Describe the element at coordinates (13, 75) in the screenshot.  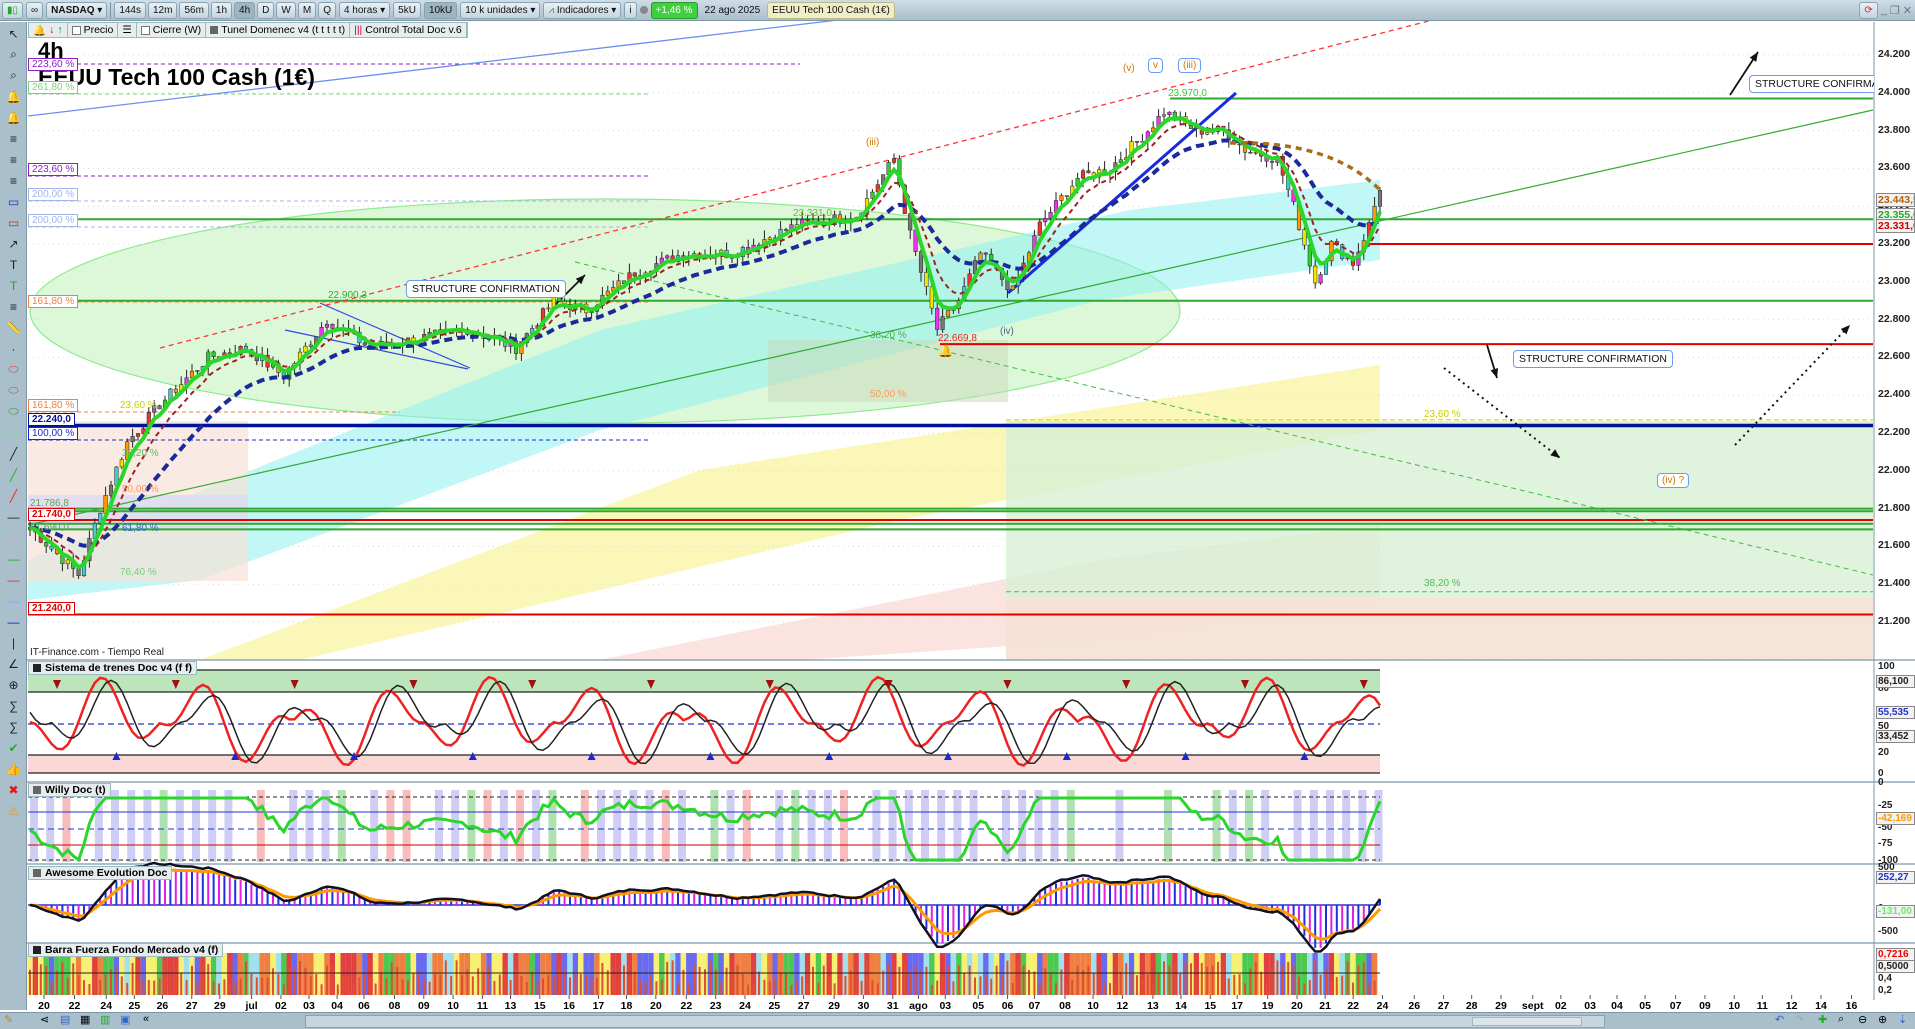
I see `zoom-area-icon: ⌕` at that location.